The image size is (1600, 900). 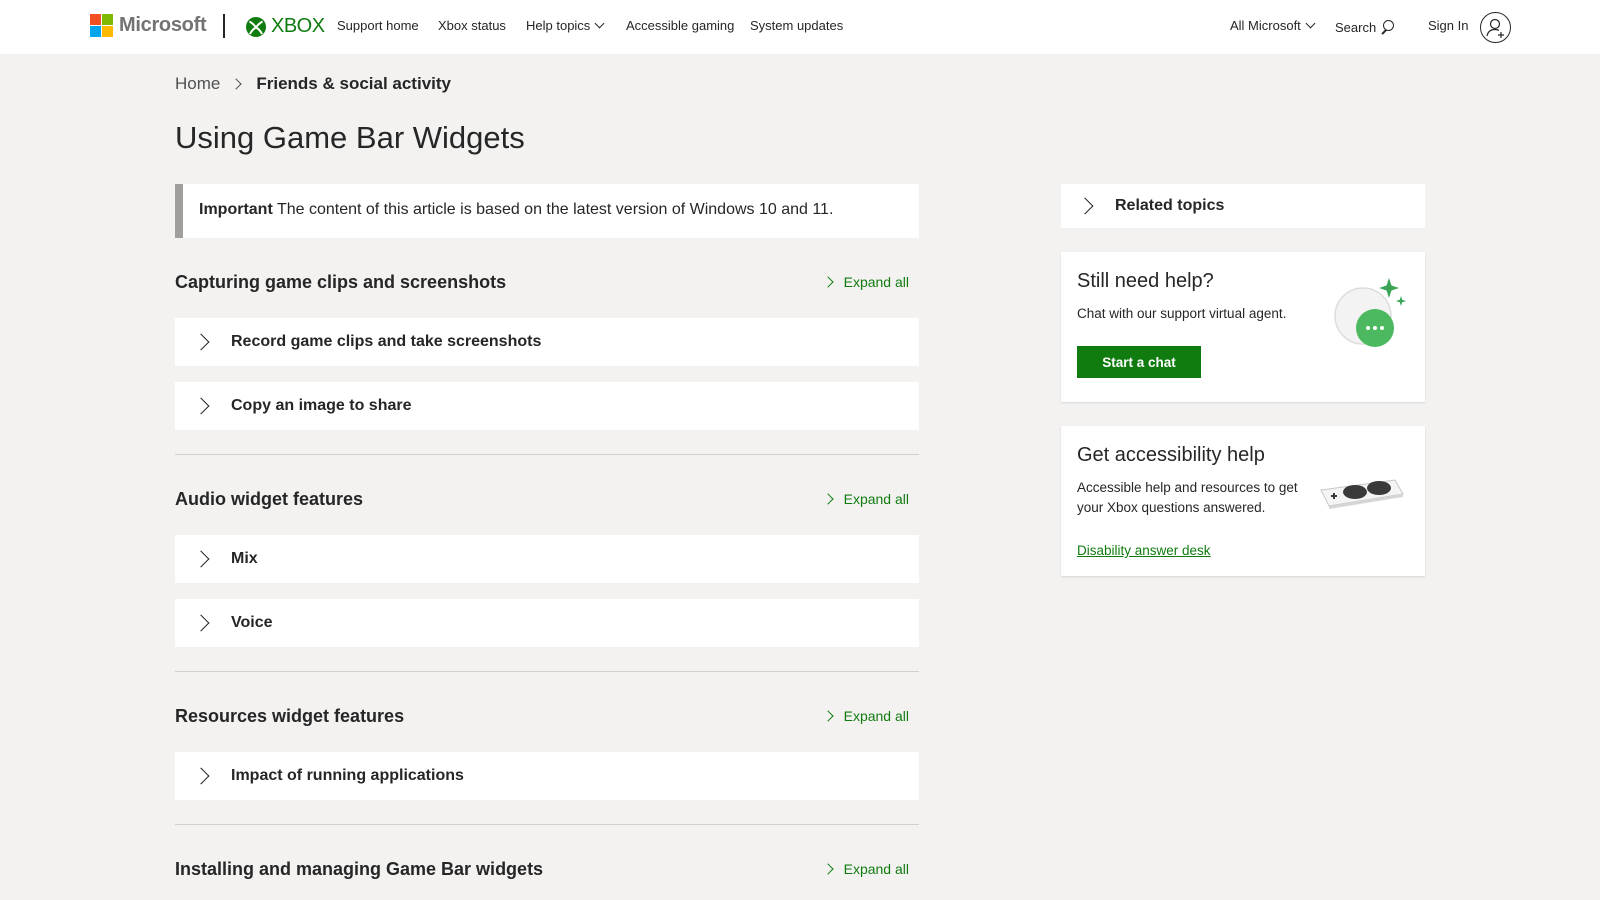 What do you see at coordinates (350, 137) in the screenshot?
I see `page-title: Using Game Bar Widgets` at bounding box center [350, 137].